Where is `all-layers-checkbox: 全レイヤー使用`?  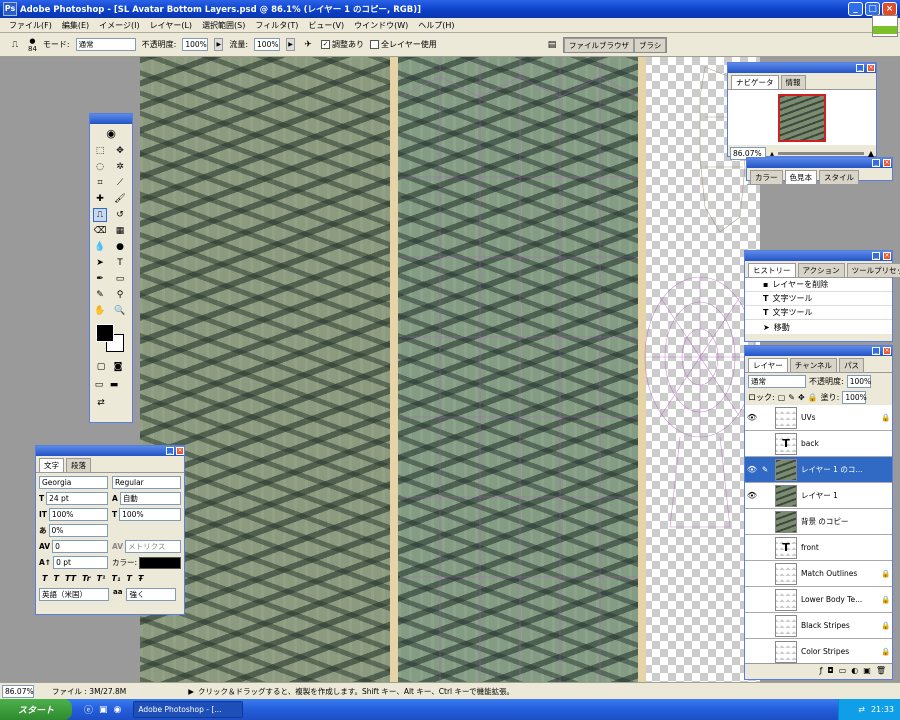 all-layers-checkbox: 全レイヤー使用 is located at coordinates (403, 44).